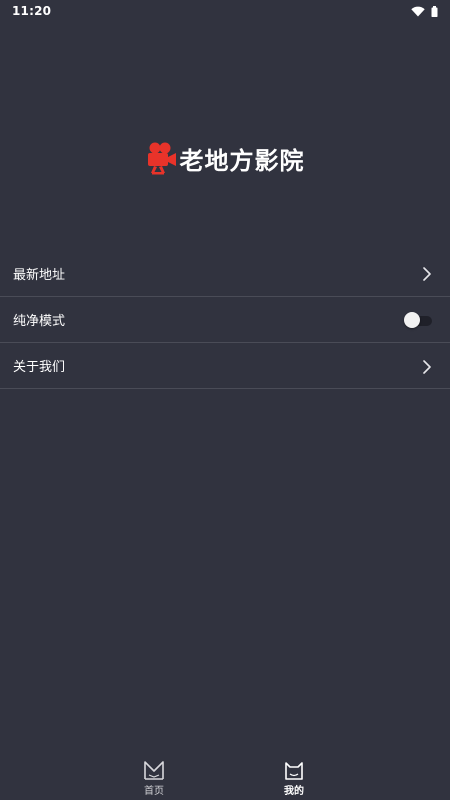 This screenshot has height=800, width=450. I want to click on profile-cat-icon, so click(294, 770).